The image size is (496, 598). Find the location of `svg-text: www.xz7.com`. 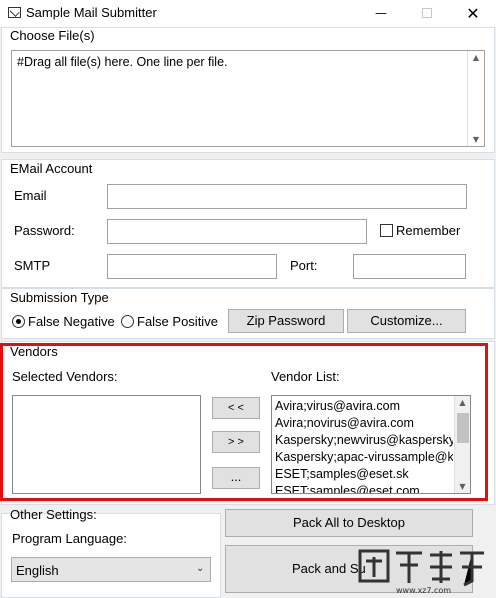

svg-text: www.xz7.com is located at coordinates (423, 590).